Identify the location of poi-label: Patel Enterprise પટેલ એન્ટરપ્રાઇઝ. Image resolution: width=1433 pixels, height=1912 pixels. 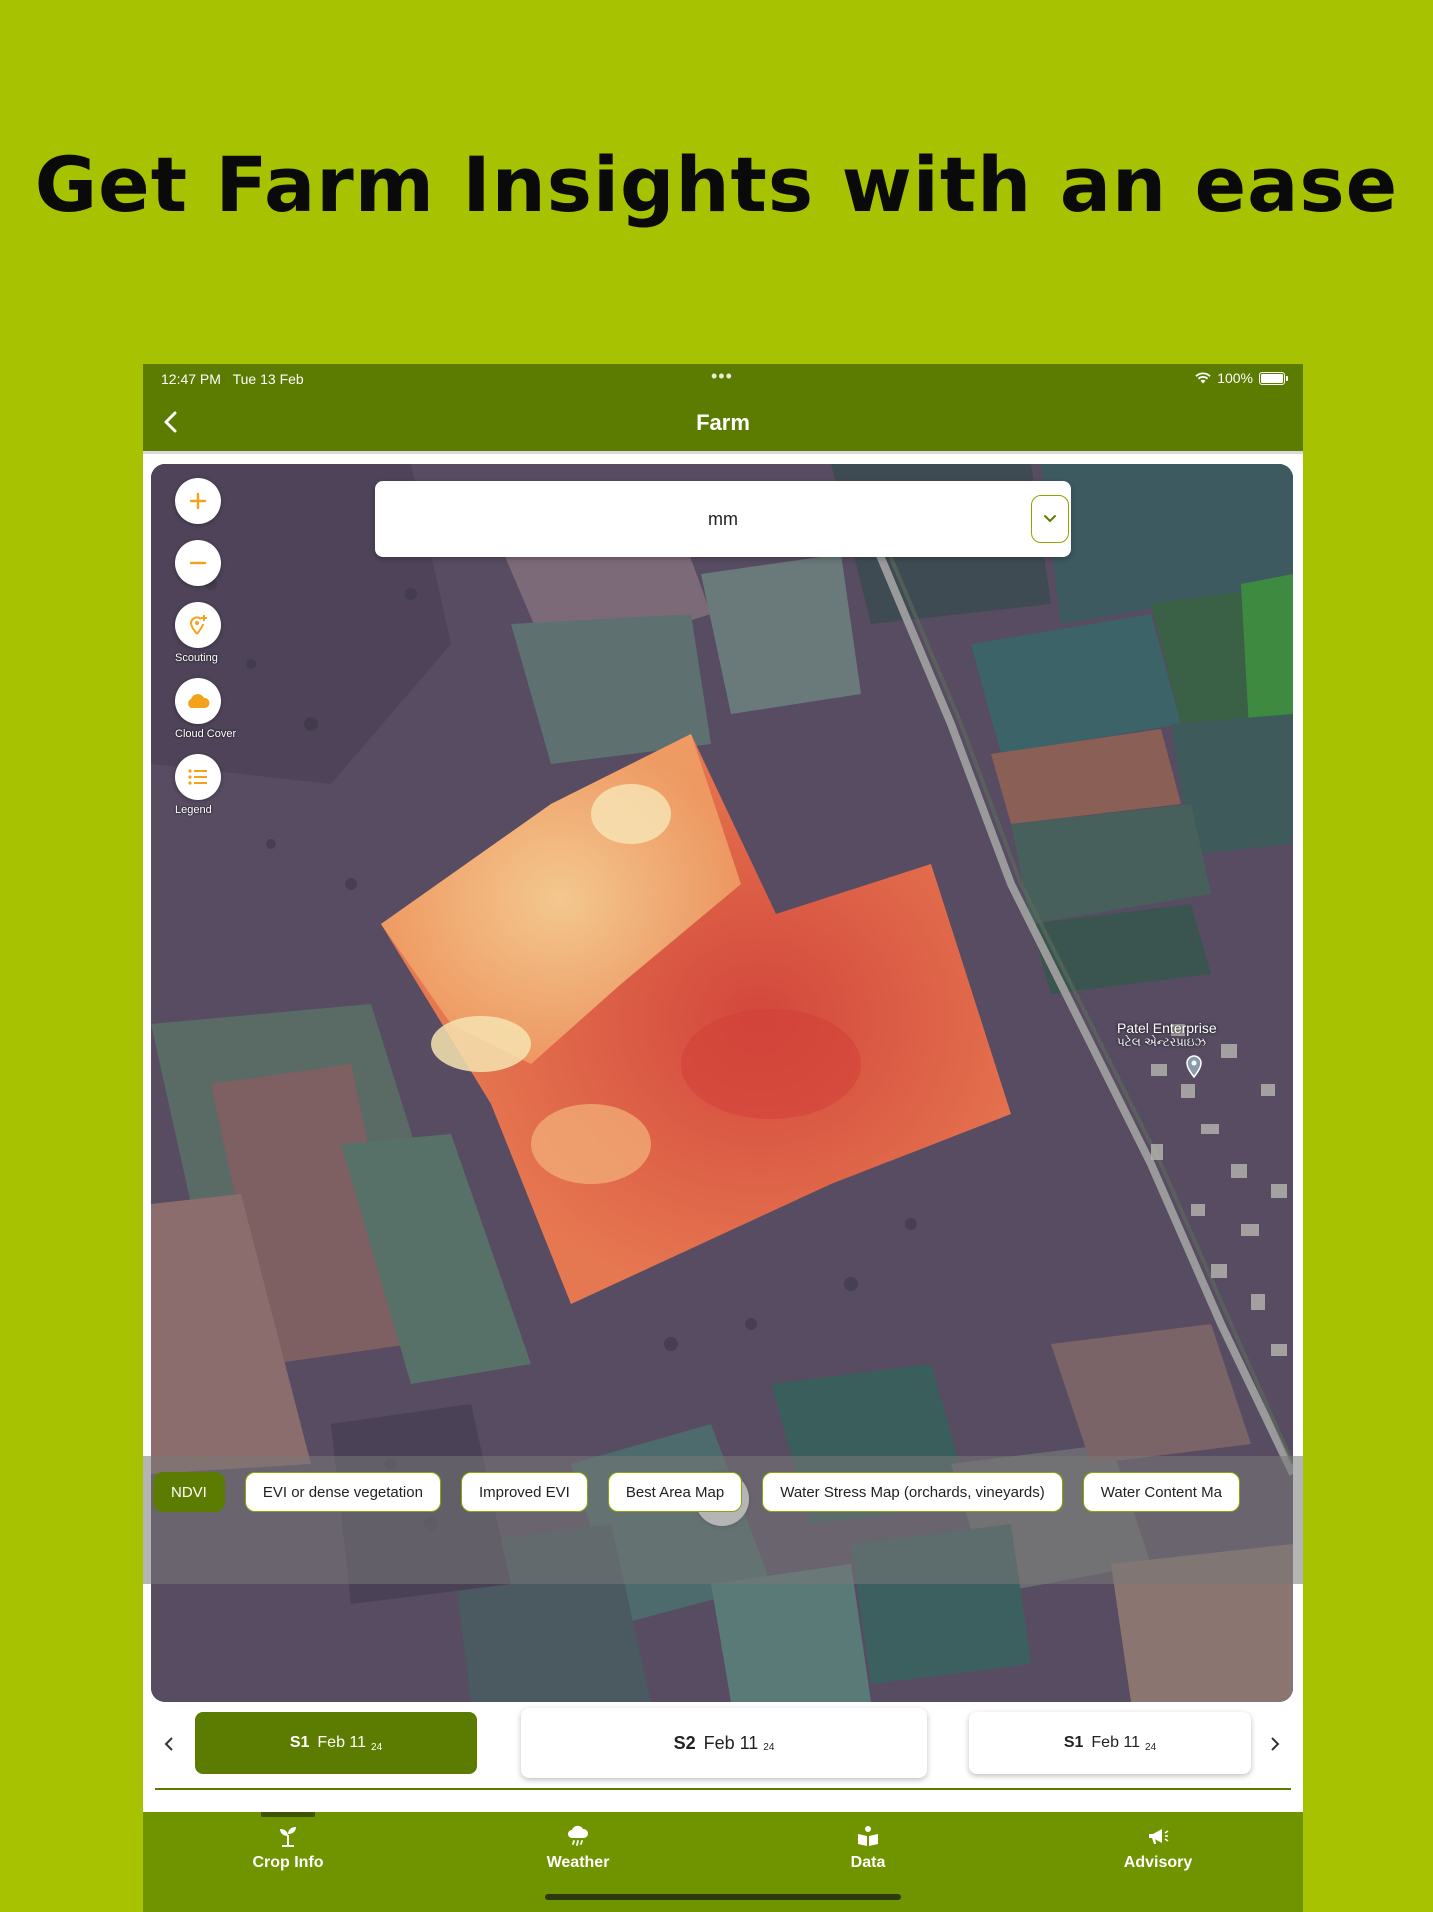
(1167, 1035).